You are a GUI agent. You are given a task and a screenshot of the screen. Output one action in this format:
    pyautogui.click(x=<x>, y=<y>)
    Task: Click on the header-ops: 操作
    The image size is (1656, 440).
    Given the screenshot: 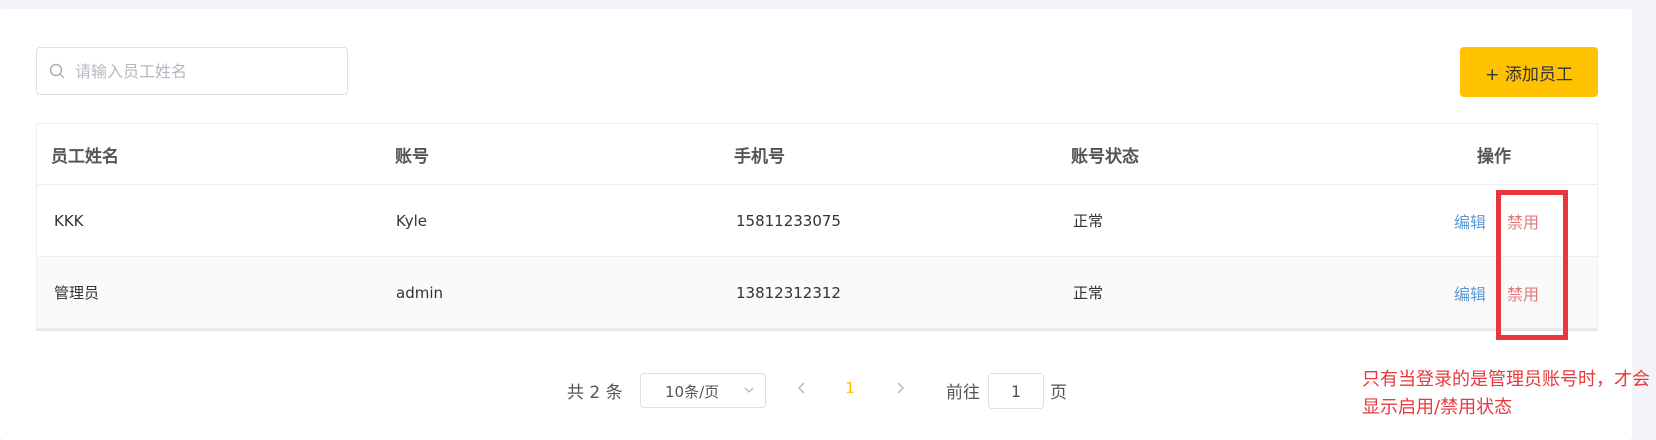 What is the action you would take?
    pyautogui.click(x=1494, y=156)
    